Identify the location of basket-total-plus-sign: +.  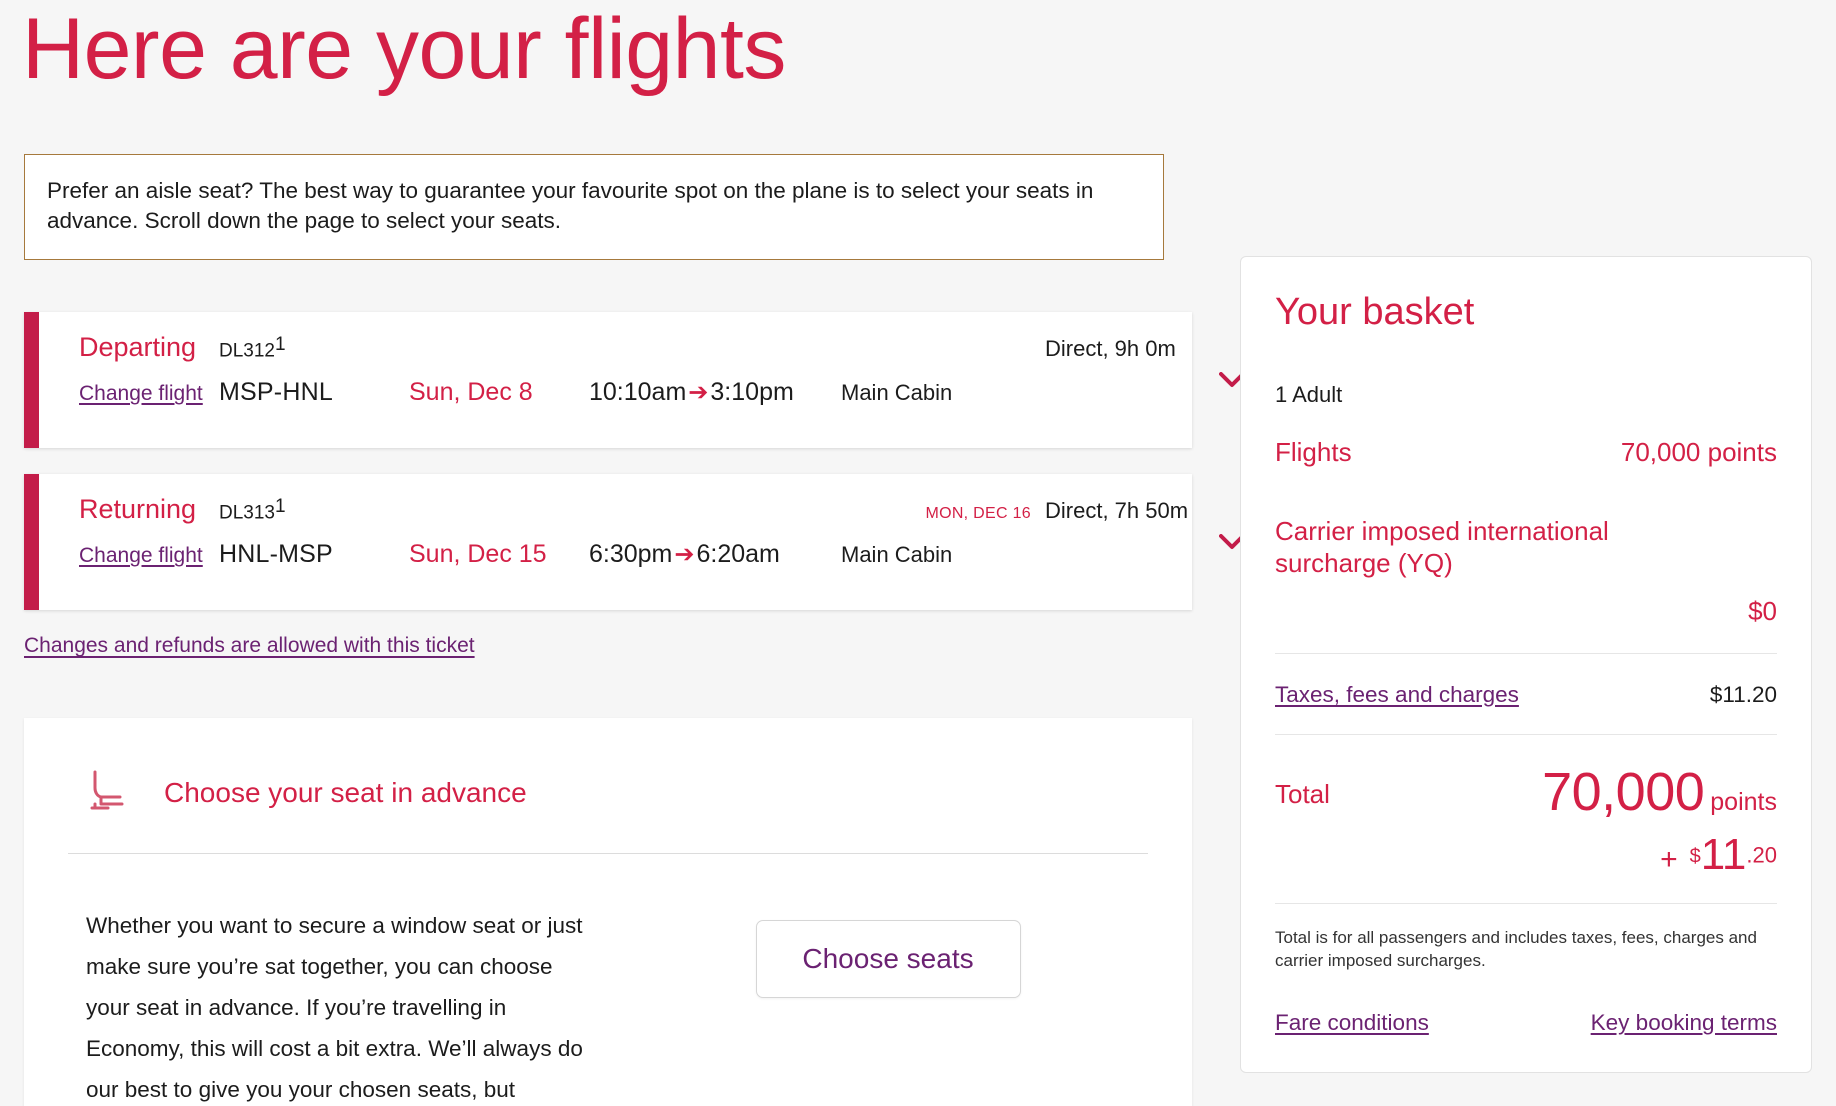
(1669, 859).